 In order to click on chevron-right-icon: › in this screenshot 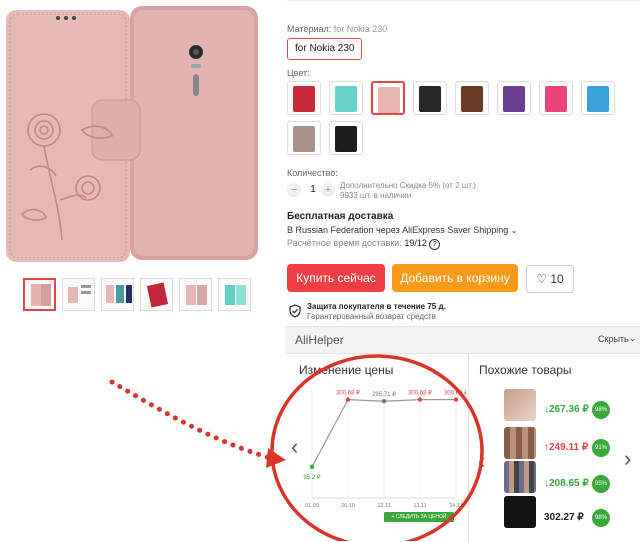, I will do `click(627, 459)`.